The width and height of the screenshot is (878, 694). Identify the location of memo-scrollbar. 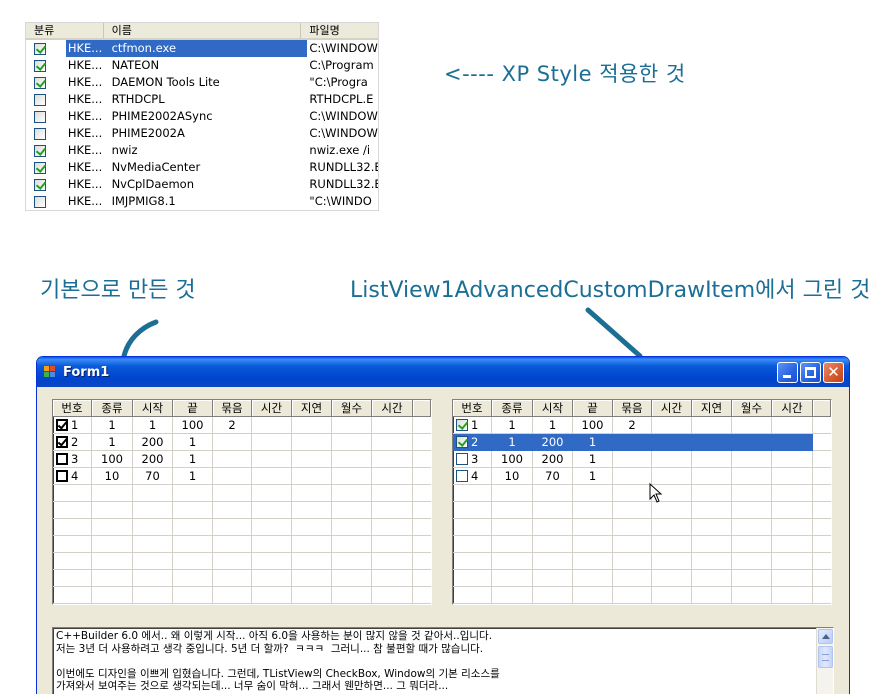
(824, 661).